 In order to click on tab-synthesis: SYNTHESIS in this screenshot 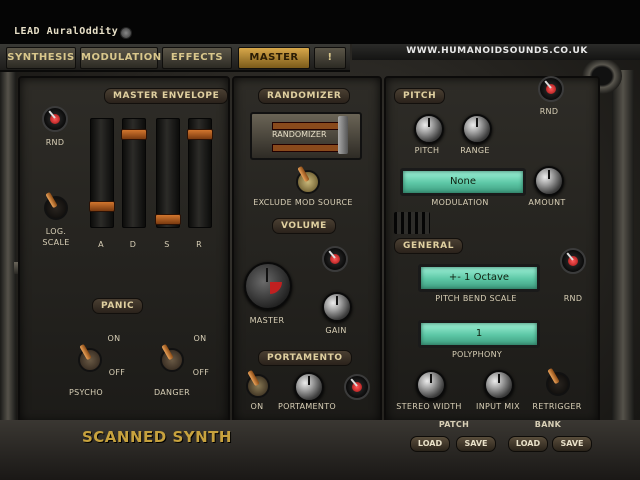, I will do `click(41, 58)`.